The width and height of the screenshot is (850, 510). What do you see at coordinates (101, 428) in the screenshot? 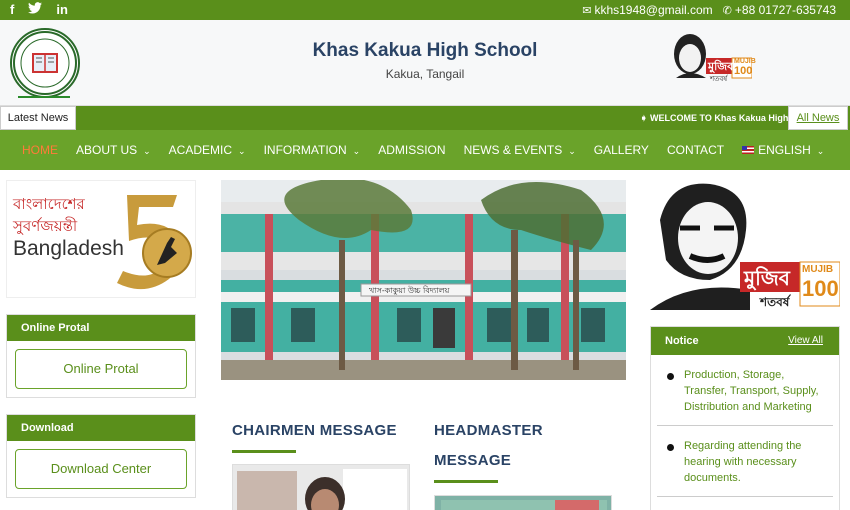
I see `widget-title: Download` at bounding box center [101, 428].